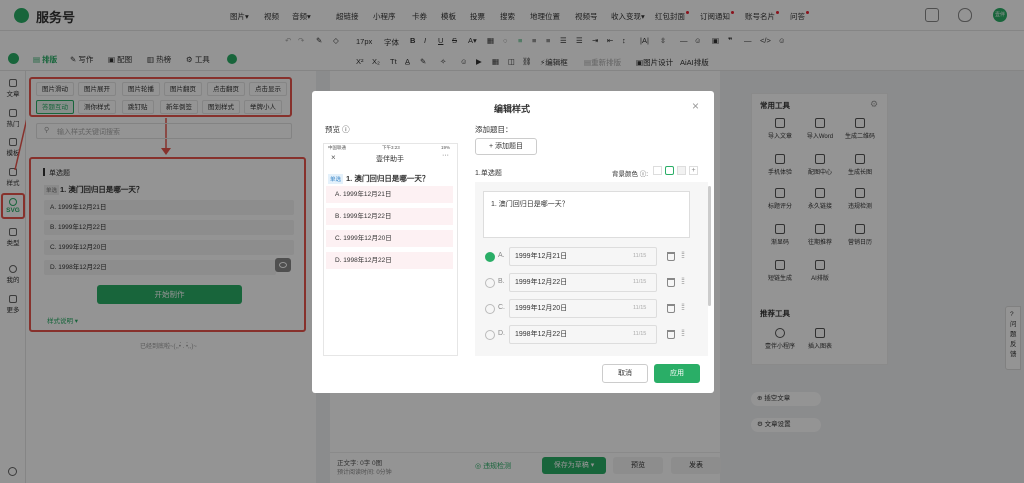 The image size is (1024, 483). I want to click on add-question-button: + 添加题目, so click(506, 146).